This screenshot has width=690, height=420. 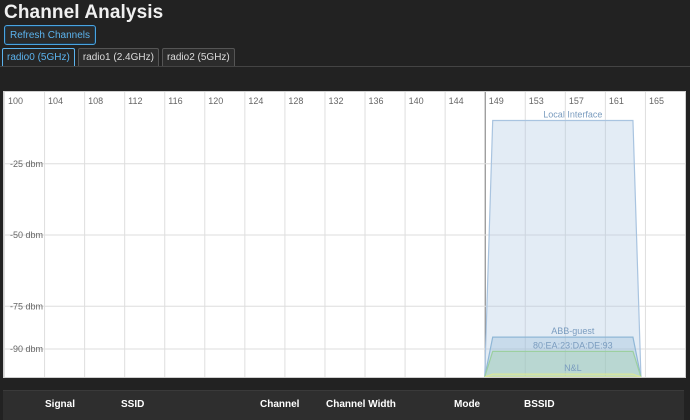 What do you see at coordinates (456, 101) in the screenshot?
I see `x-tick-label: 144` at bounding box center [456, 101].